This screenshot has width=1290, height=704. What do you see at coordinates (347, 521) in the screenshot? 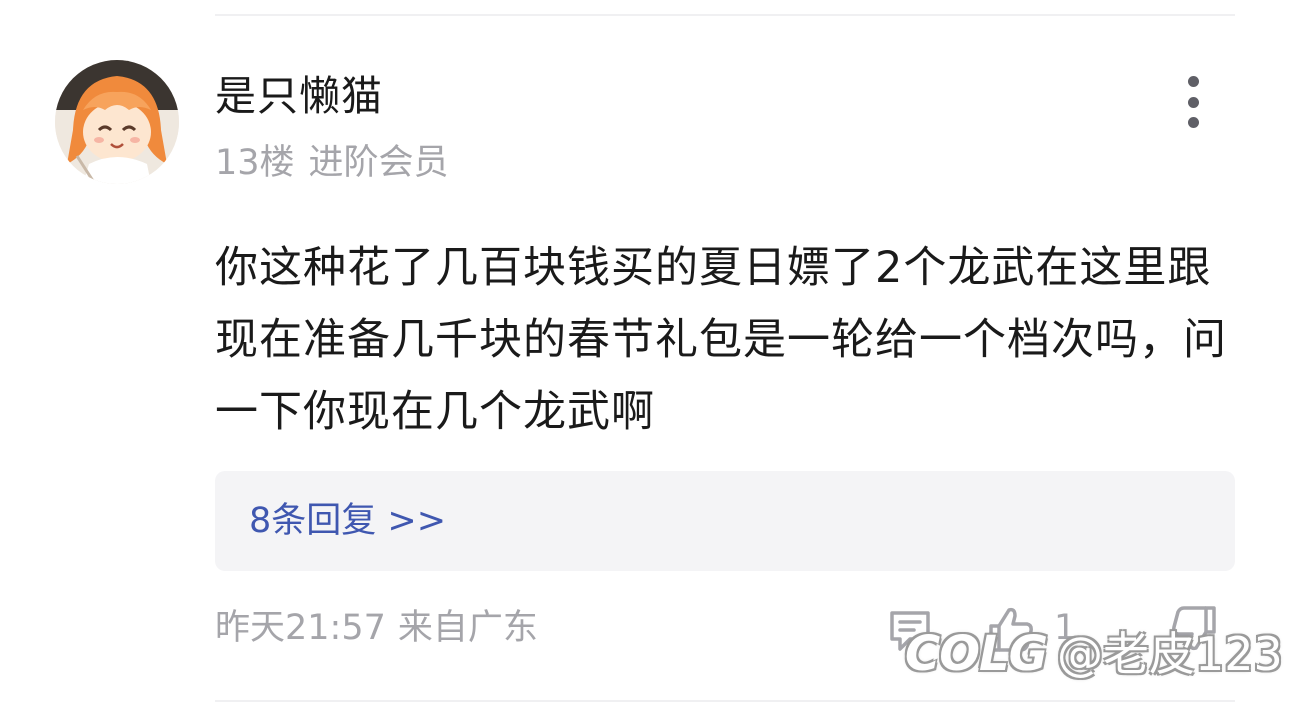
I see `view-replies-link: 8条回复 >>` at bounding box center [347, 521].